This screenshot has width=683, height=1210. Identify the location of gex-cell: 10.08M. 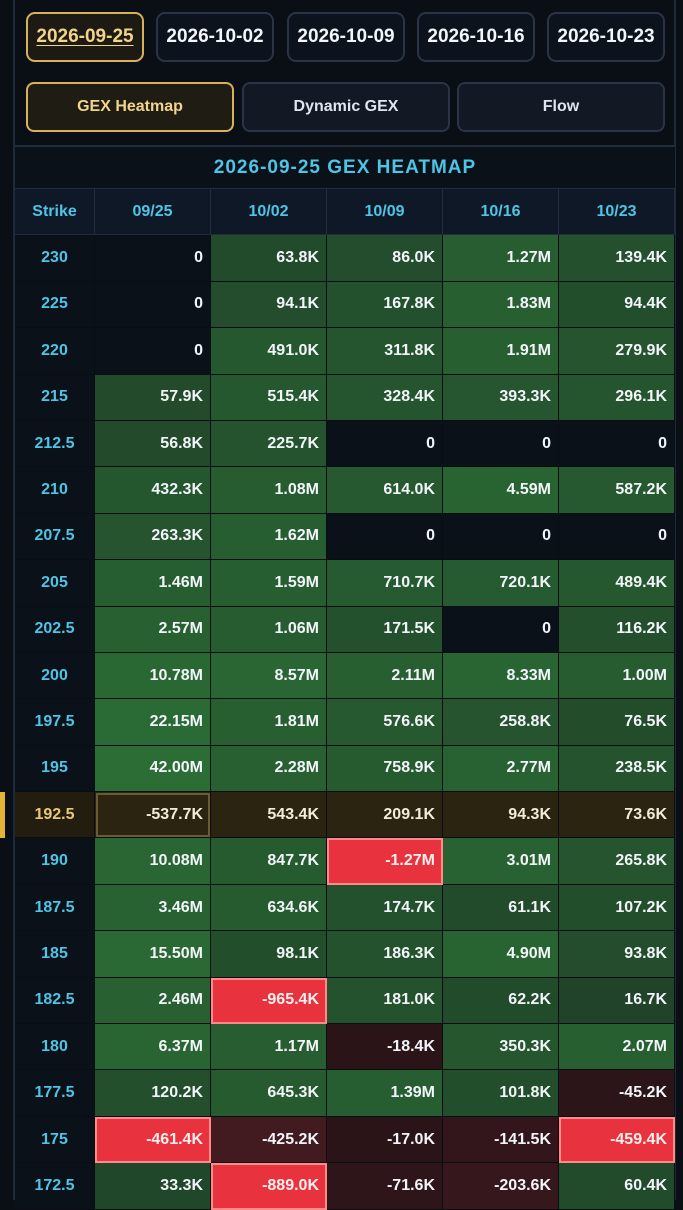
(153, 861).